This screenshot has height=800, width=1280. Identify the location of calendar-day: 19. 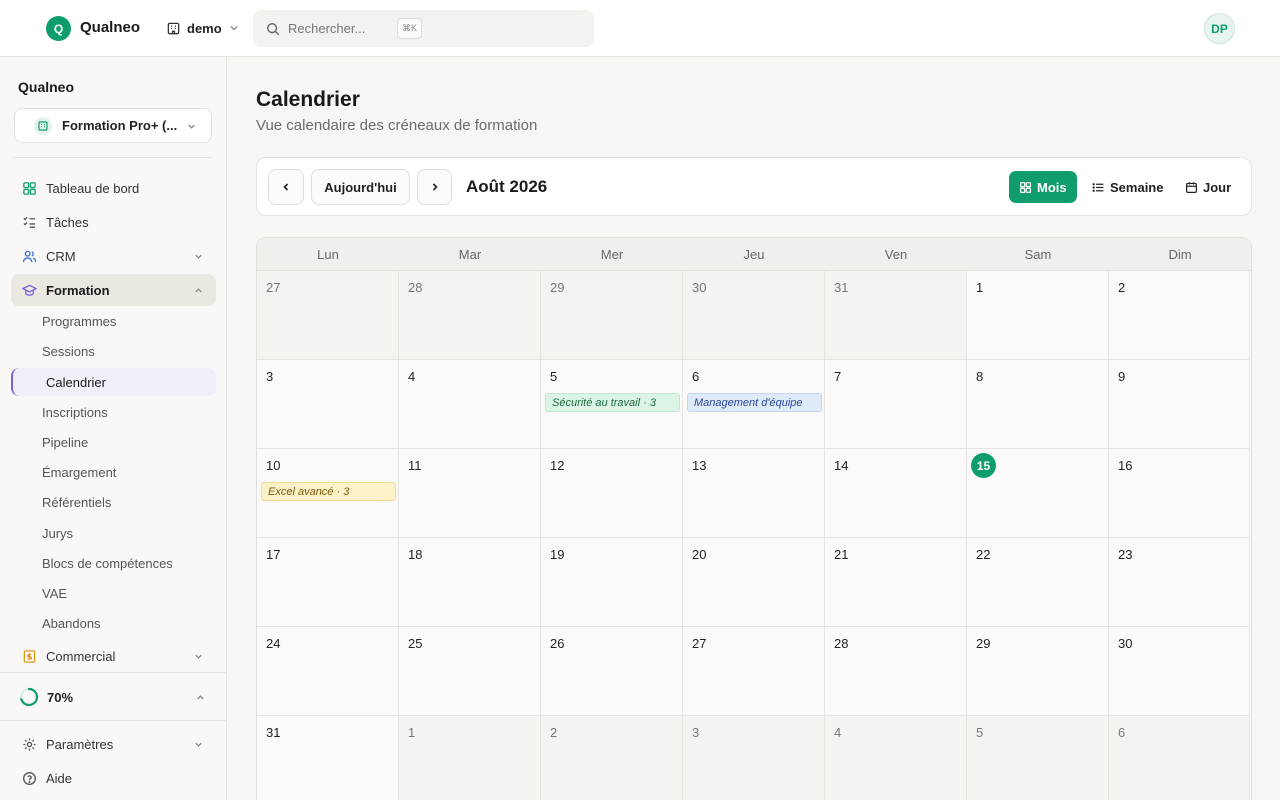
(612, 582).